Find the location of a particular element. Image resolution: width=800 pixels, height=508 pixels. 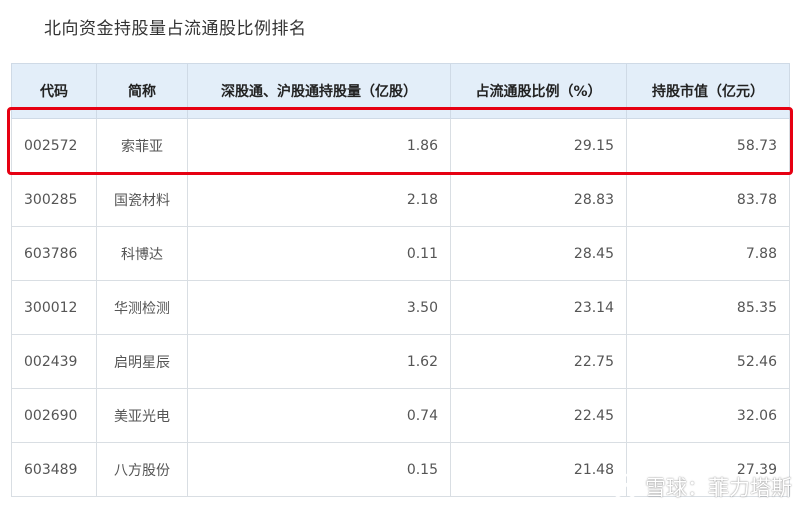

cell-name: 科博达 is located at coordinates (142, 253).